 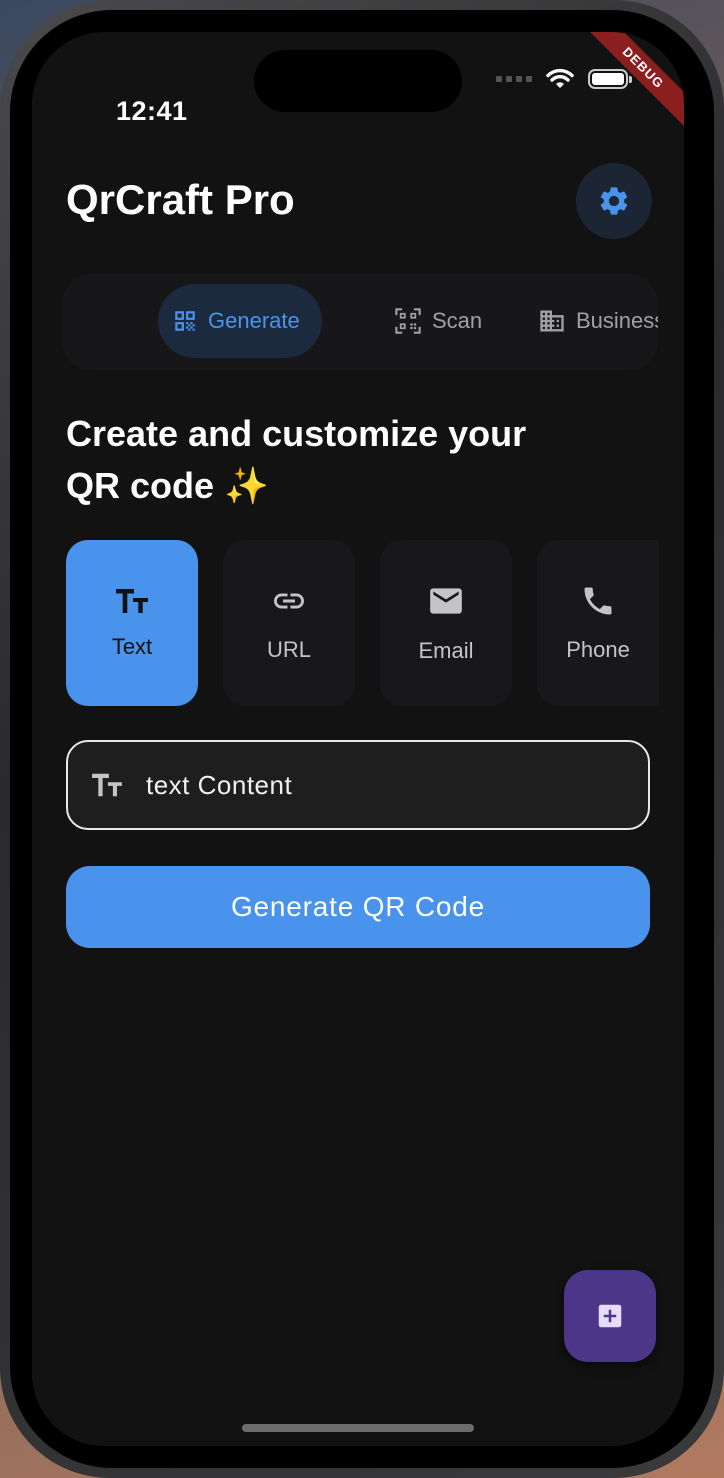 I want to click on text-content-field, so click(x=358, y=785).